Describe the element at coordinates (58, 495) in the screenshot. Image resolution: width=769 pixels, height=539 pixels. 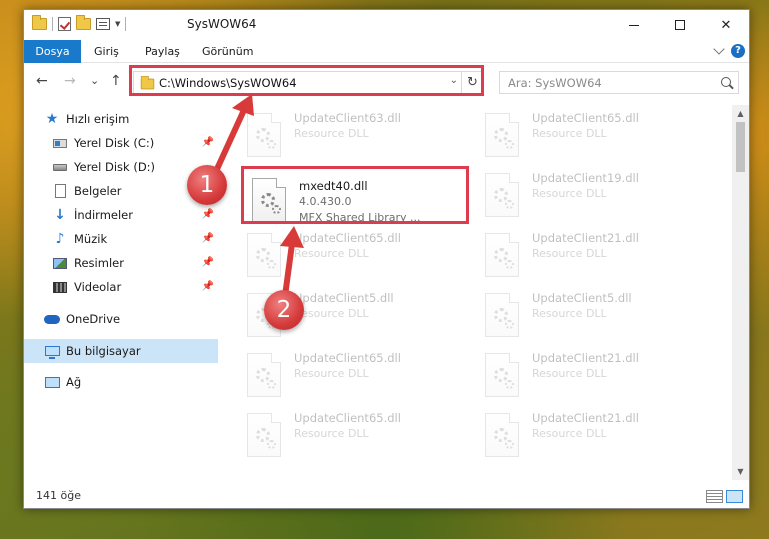
I see `item-count: 141 öğe` at that location.